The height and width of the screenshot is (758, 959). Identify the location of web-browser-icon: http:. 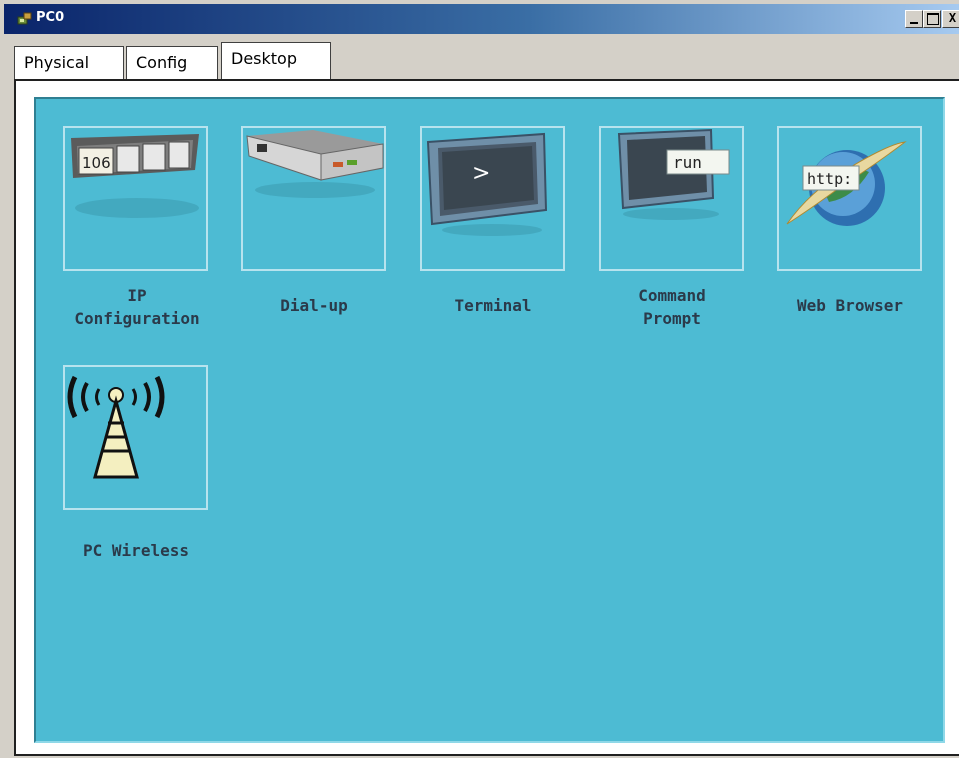
(846, 183).